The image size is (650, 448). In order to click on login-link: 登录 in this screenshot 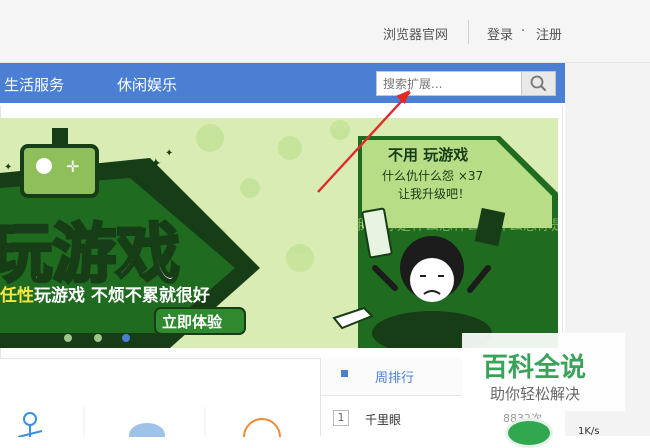, I will do `click(500, 33)`.